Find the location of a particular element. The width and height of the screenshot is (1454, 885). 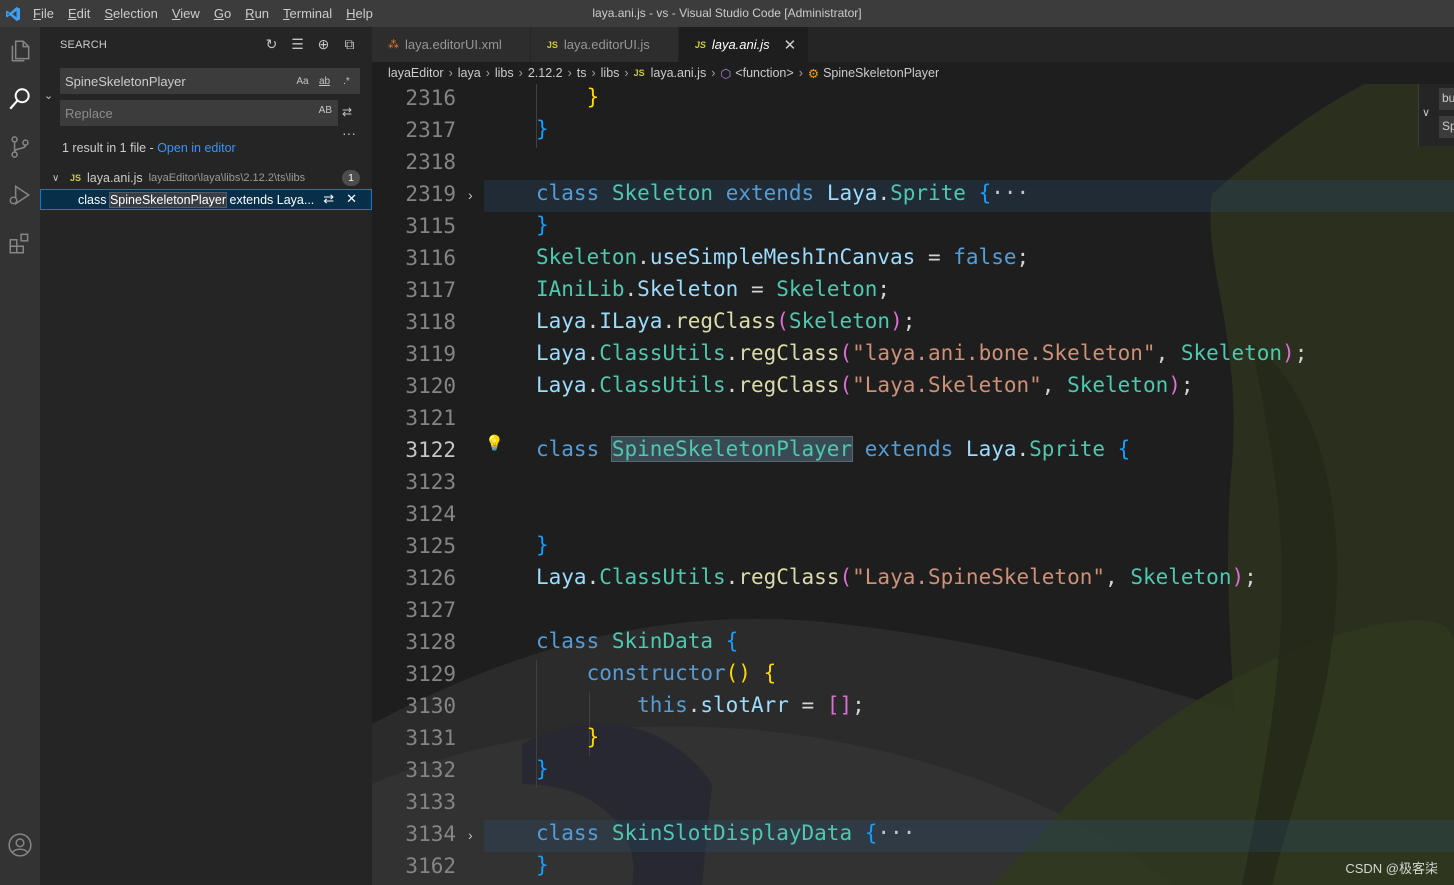

line-number: 3117 is located at coordinates (430, 290).